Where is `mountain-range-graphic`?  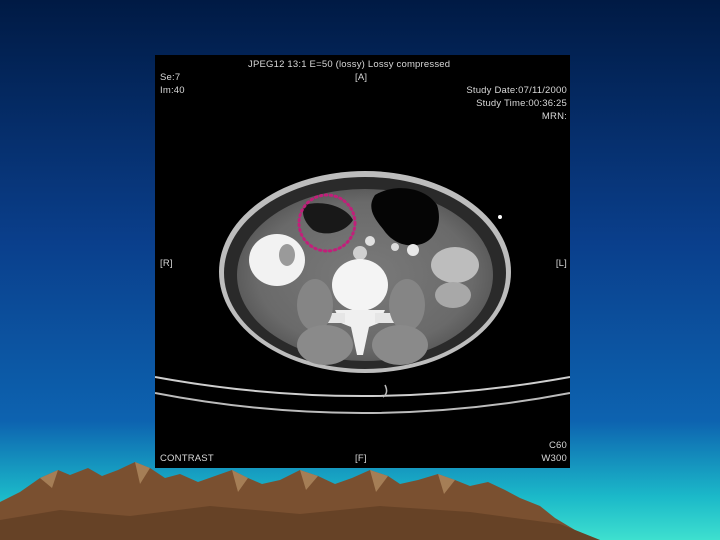
mountain-range-graphic is located at coordinates (300, 501).